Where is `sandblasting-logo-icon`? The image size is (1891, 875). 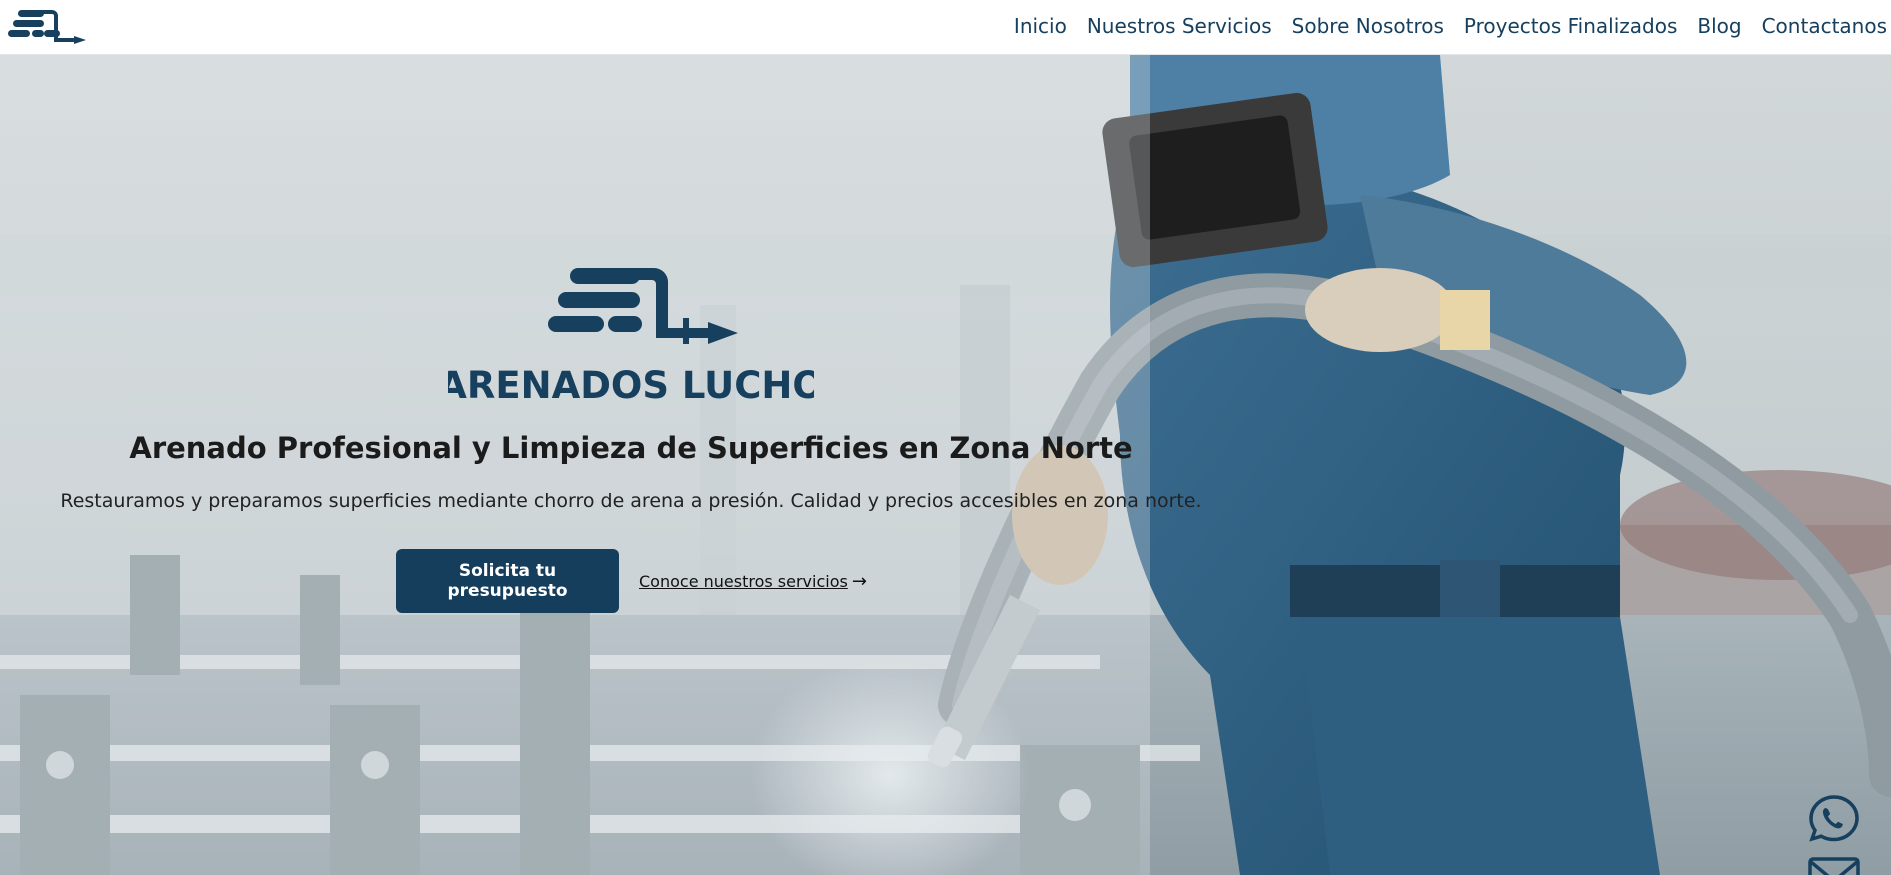 sandblasting-logo-icon is located at coordinates (47, 27).